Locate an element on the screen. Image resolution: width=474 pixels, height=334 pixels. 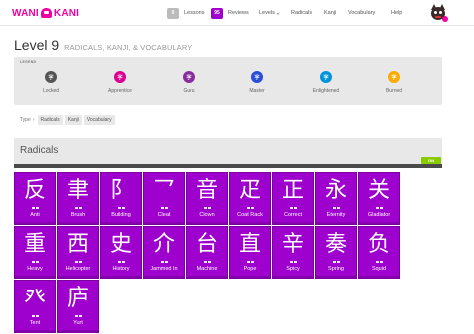
reviews-count-badge: 95 is located at coordinates (217, 13).